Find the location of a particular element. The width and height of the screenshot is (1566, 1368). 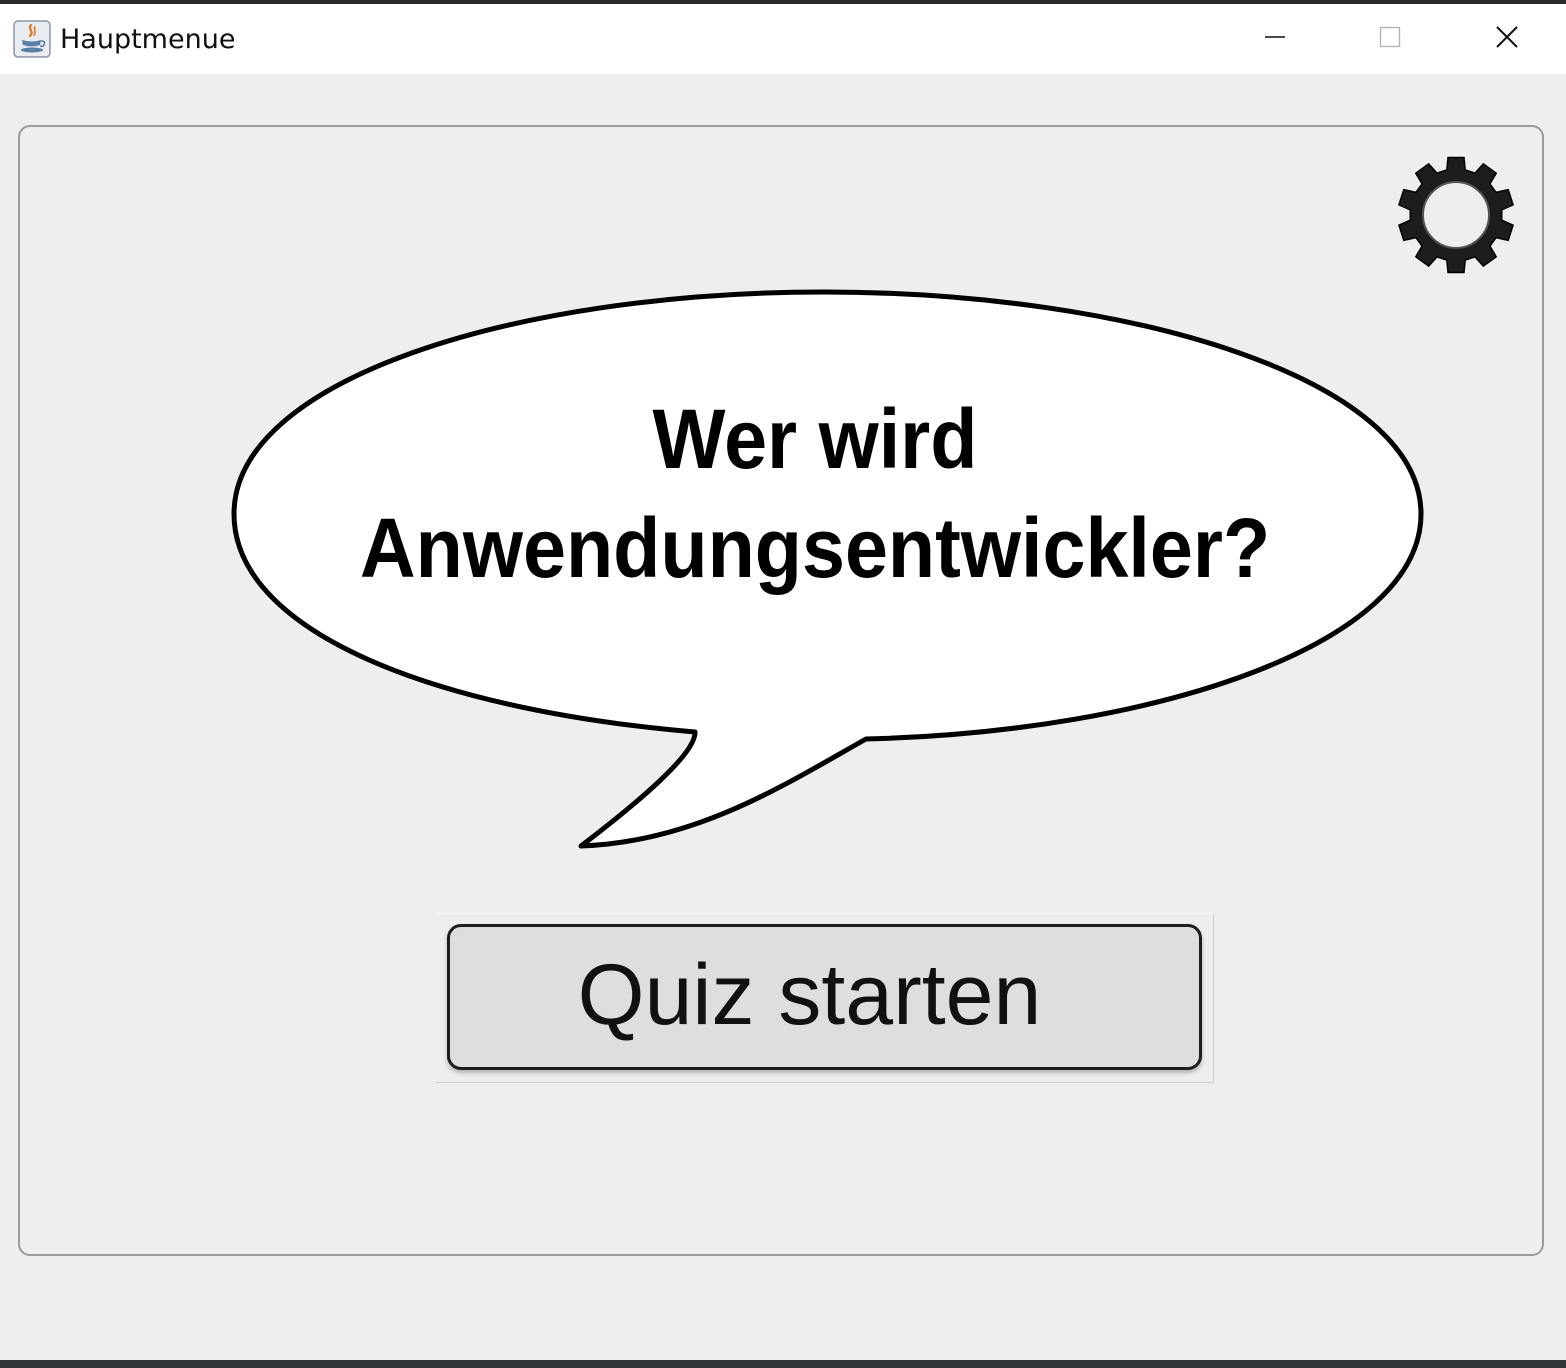

window-bottom-border is located at coordinates (783, 1364).